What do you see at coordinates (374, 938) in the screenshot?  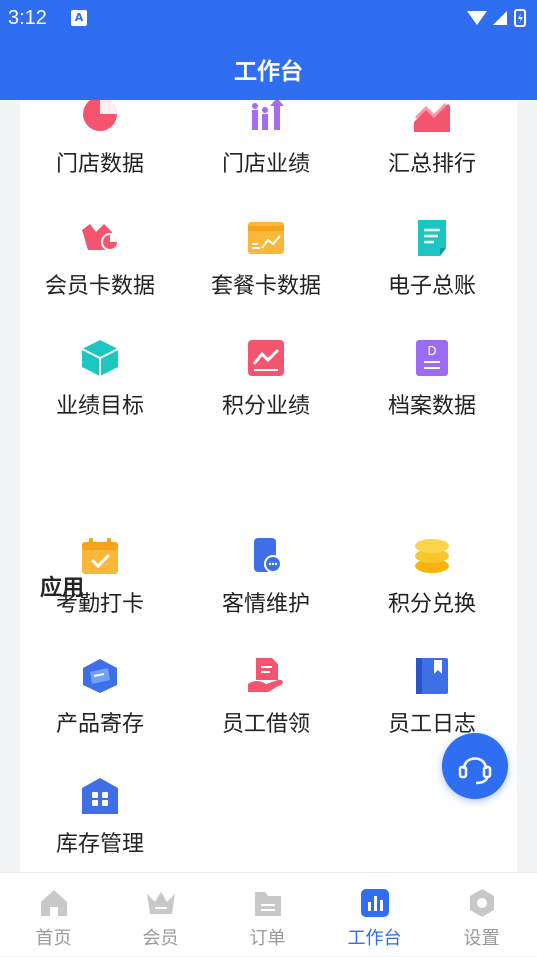 I see `tab-label: 工作台` at bounding box center [374, 938].